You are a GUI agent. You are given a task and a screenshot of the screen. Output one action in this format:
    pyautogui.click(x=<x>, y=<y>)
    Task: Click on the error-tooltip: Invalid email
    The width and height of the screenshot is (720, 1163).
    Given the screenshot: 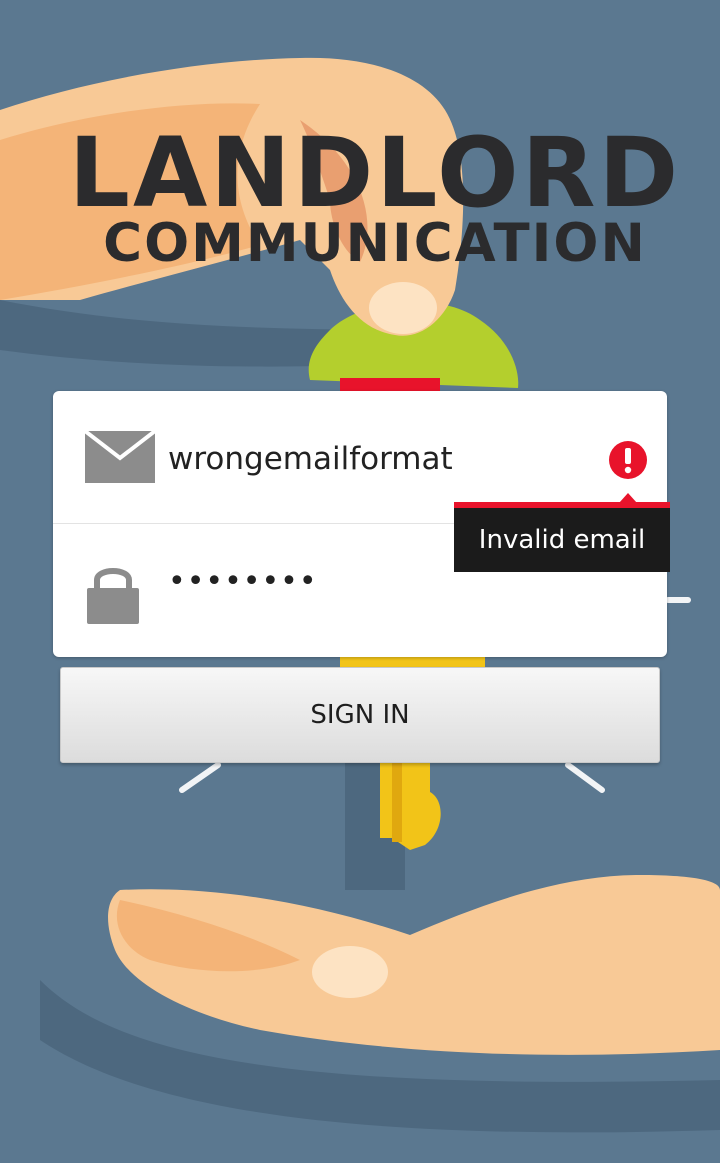 What is the action you would take?
    pyautogui.click(x=562, y=540)
    